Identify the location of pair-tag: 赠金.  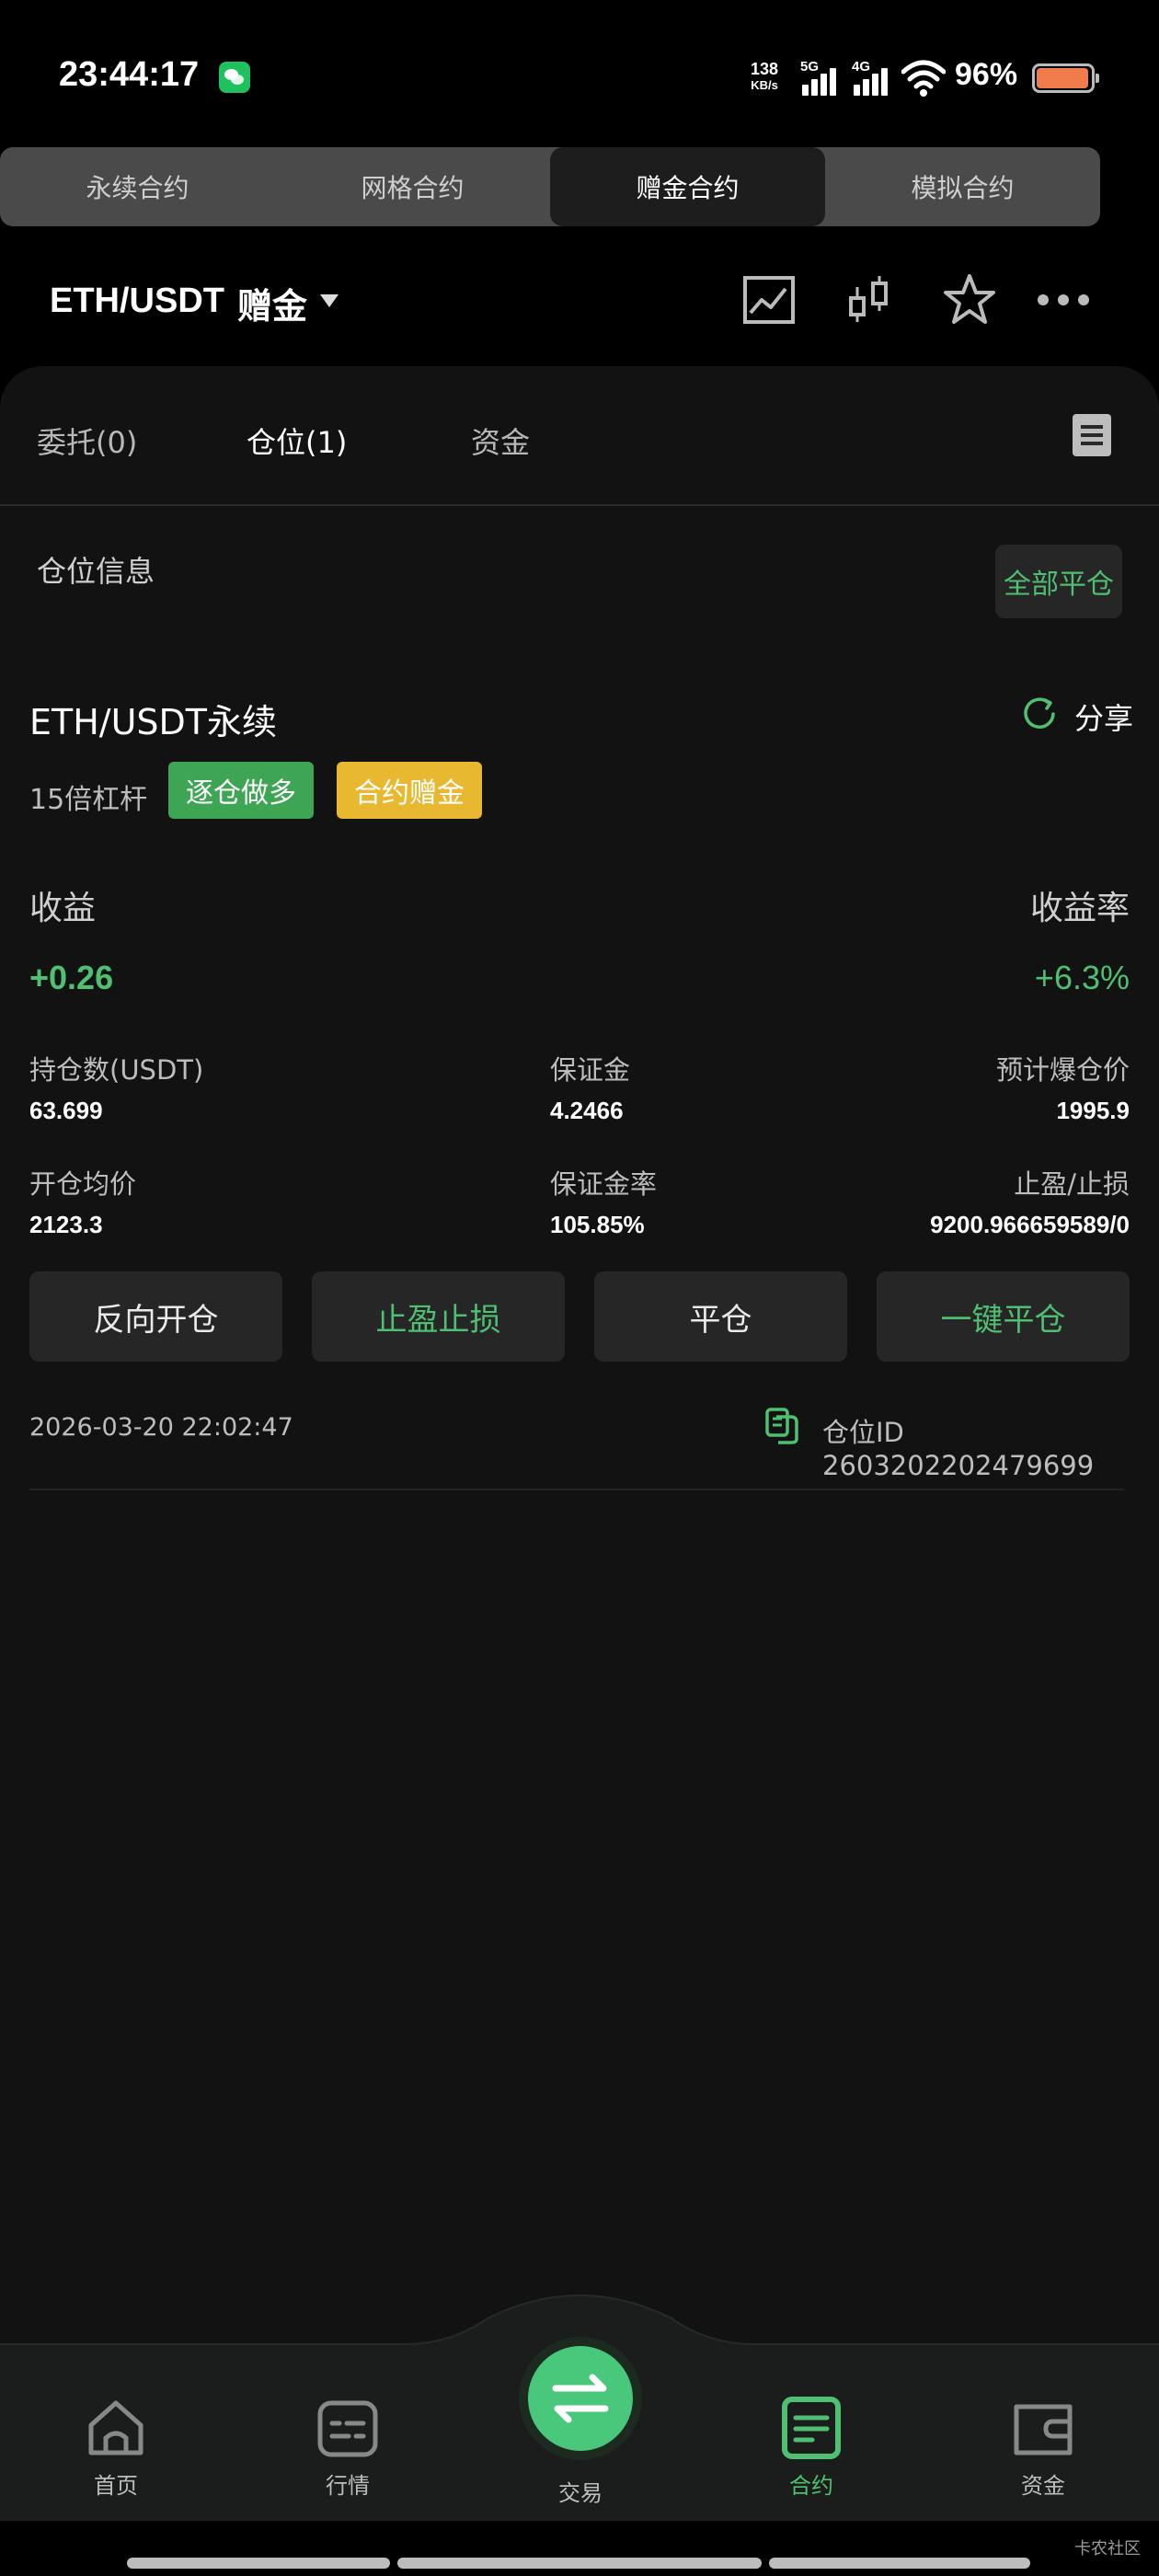
(272, 303).